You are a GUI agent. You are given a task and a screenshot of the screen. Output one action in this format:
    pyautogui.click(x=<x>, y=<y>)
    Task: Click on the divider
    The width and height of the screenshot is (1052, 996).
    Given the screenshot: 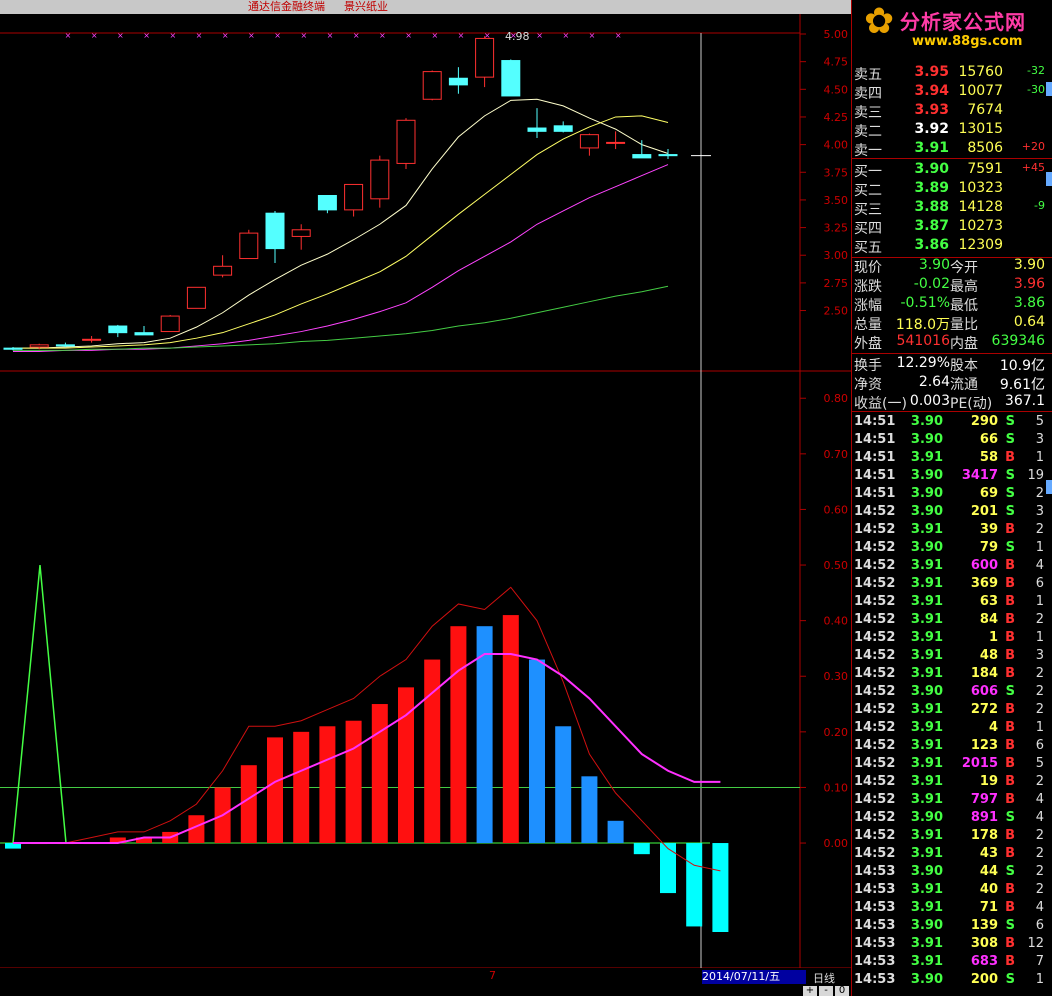 What is the action you would take?
    pyautogui.click(x=952, y=158)
    